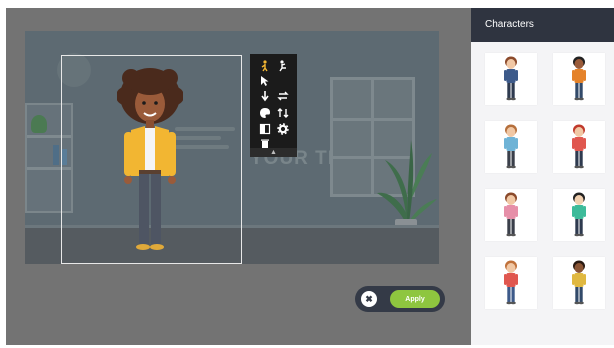  What do you see at coordinates (283, 129) in the screenshot?
I see `settings-icon` at bounding box center [283, 129].